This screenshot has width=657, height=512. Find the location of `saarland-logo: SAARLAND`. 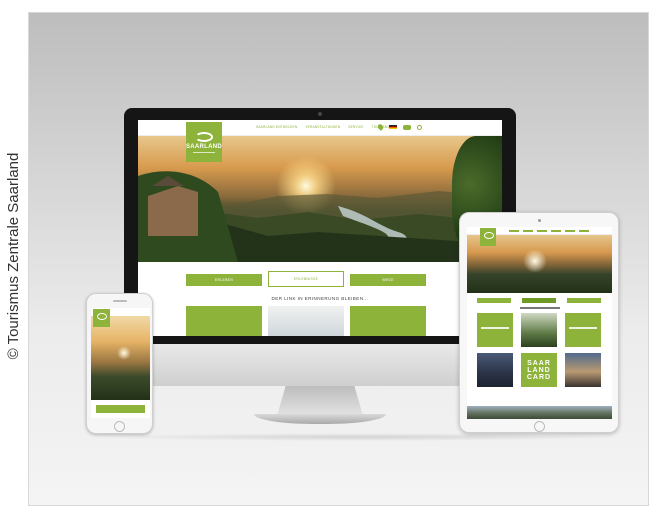

saarland-logo: SAARLAND is located at coordinates (204, 142).